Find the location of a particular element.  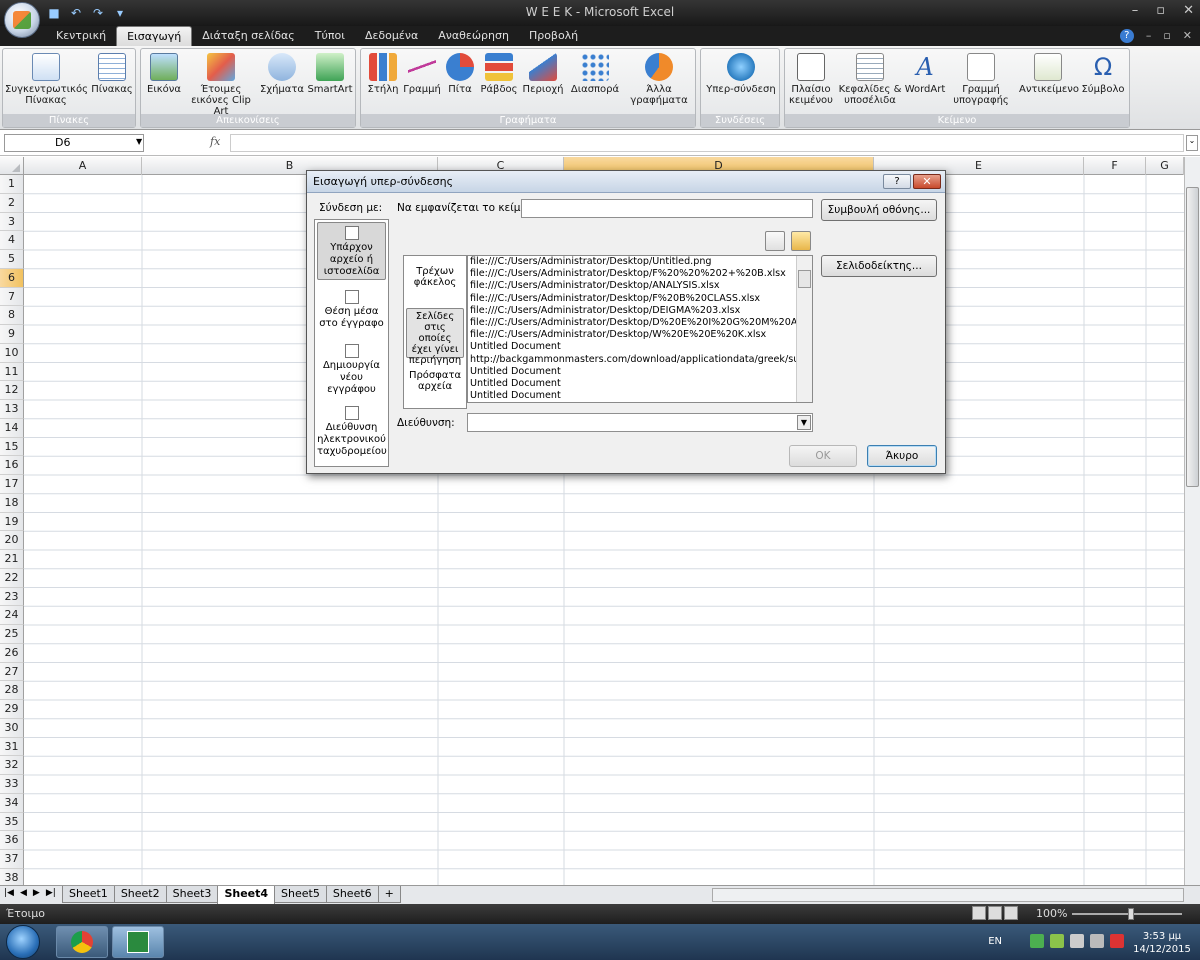

tab-review: Αναθεώρηση is located at coordinates (473, 36).